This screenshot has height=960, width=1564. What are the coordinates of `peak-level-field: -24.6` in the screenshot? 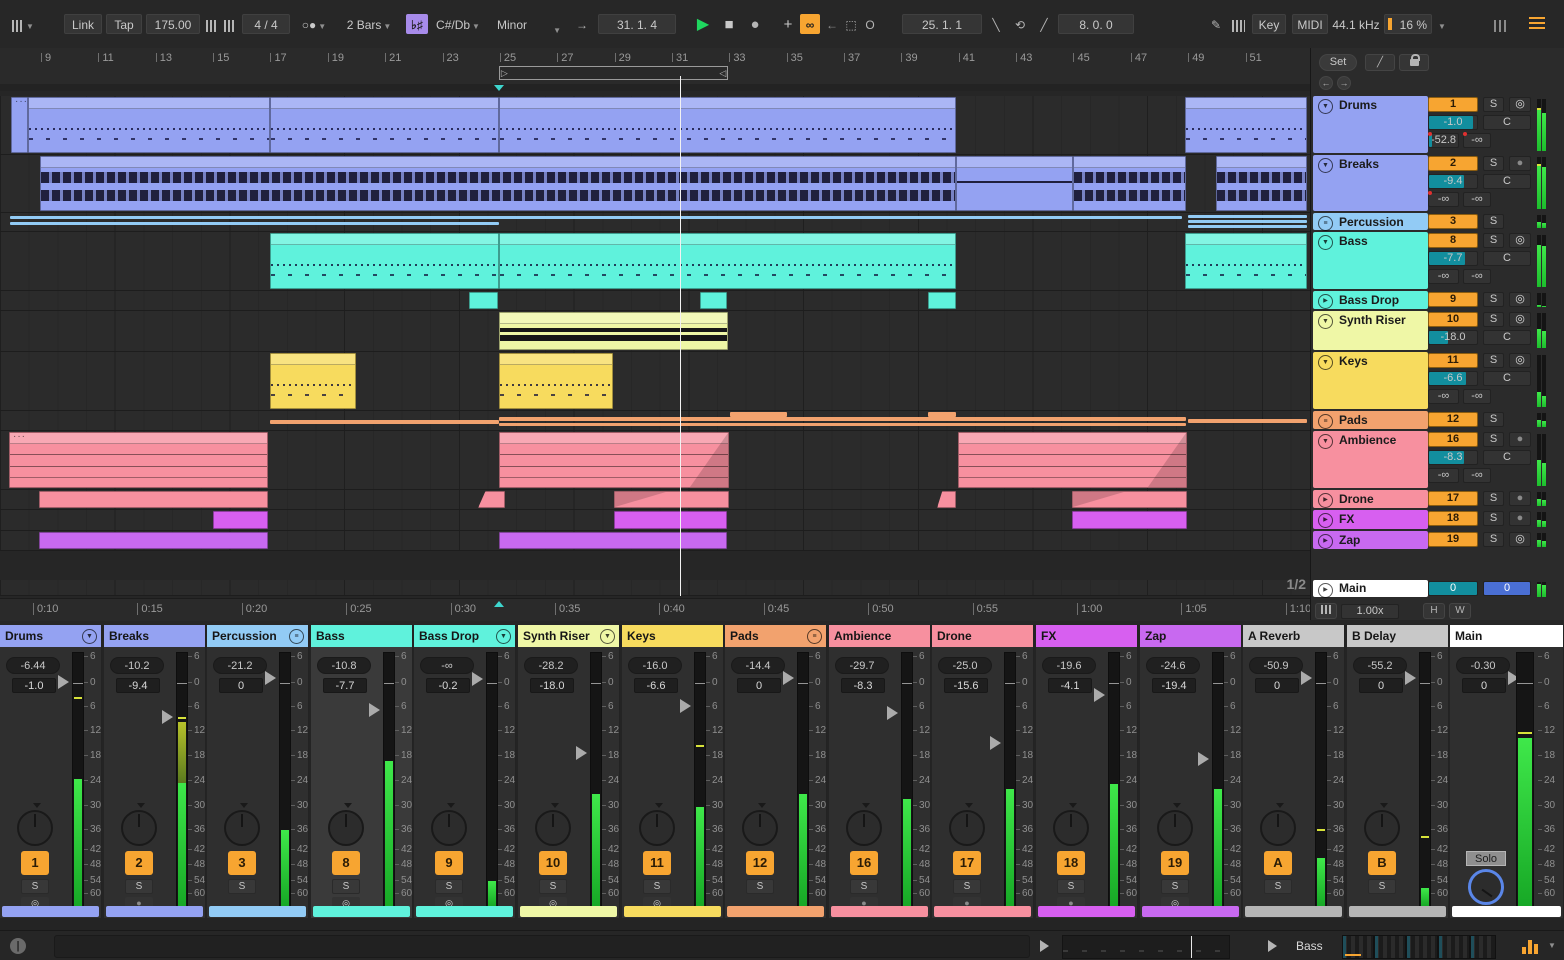 It's located at (1173, 665).